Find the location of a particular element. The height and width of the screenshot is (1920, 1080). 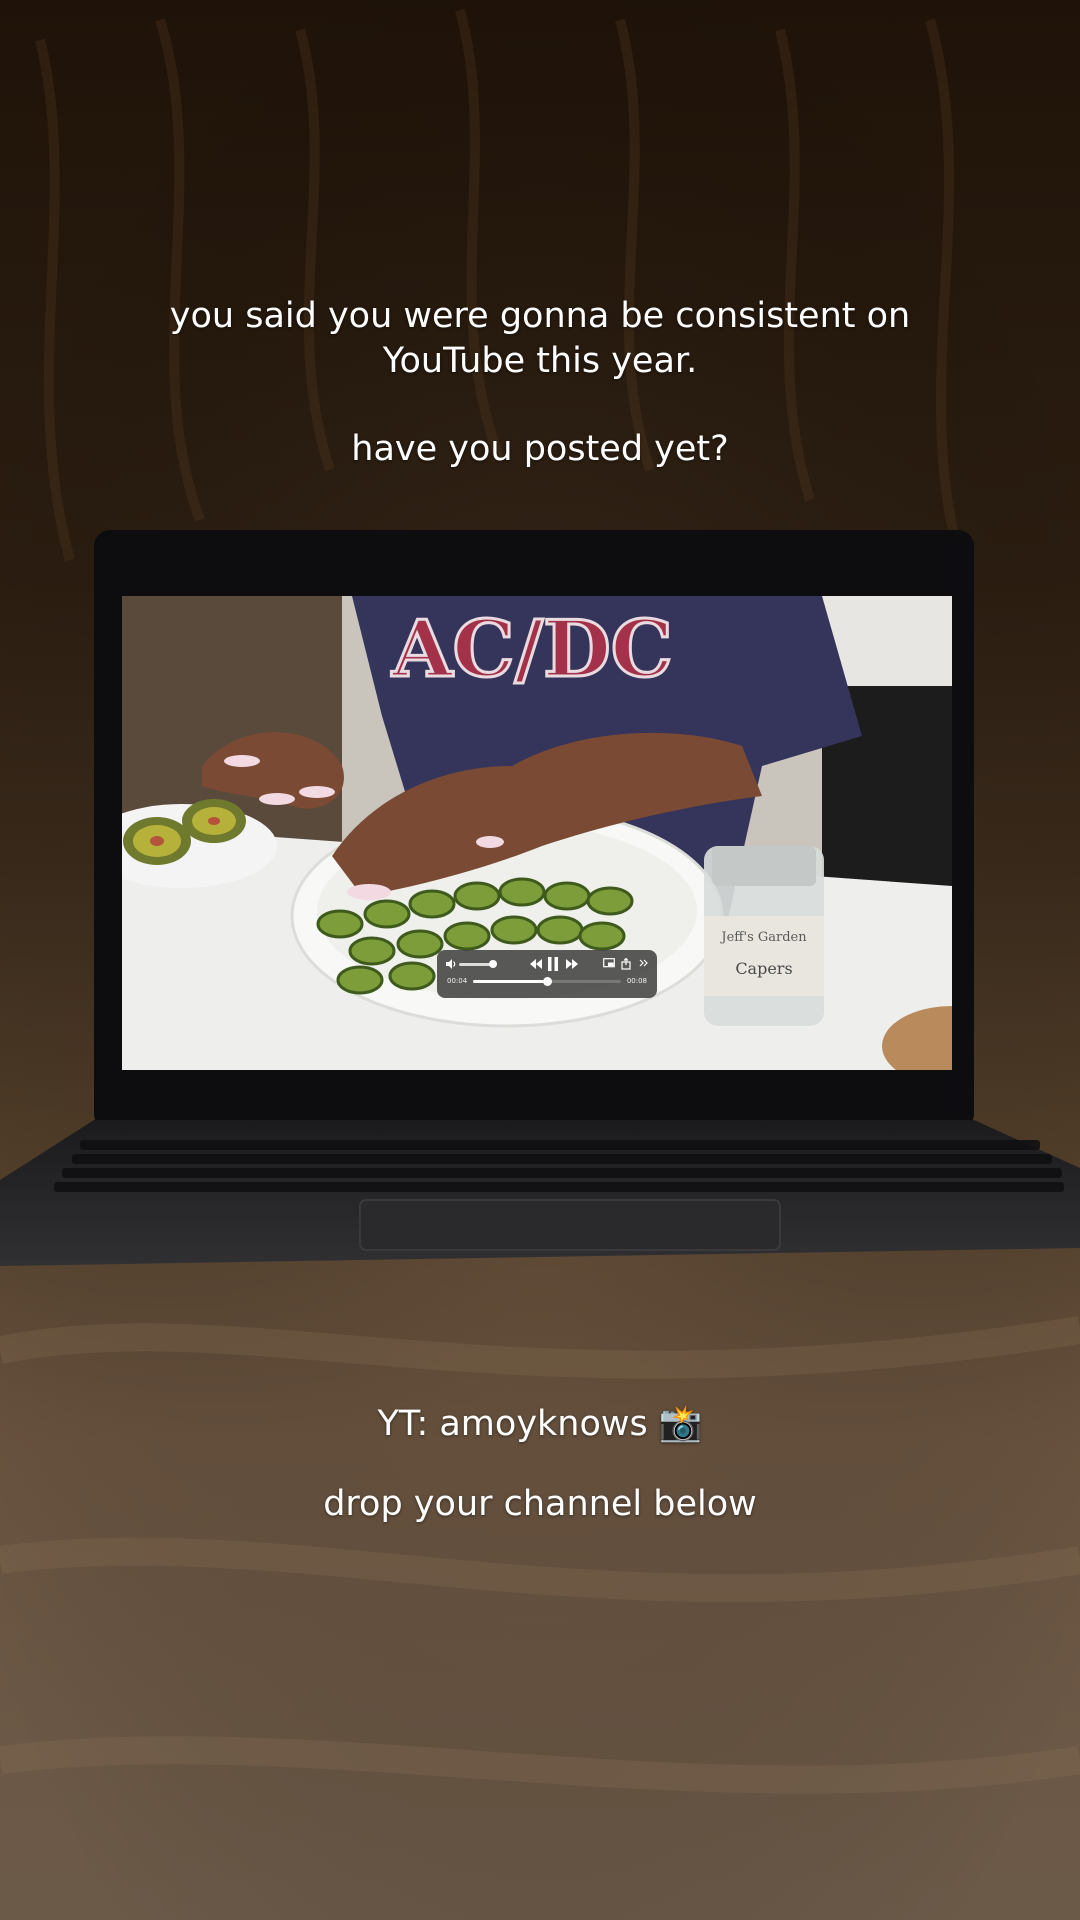

progress-bar is located at coordinates (547, 981).